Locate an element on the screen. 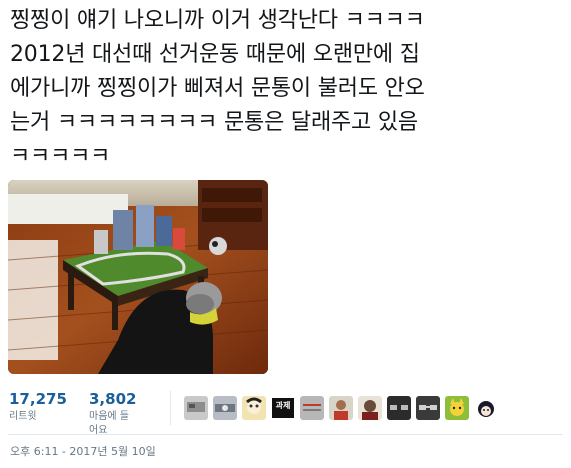 The image size is (571, 468). like-stat: 3,802 마음에 들어요 is located at coordinates (112, 413).